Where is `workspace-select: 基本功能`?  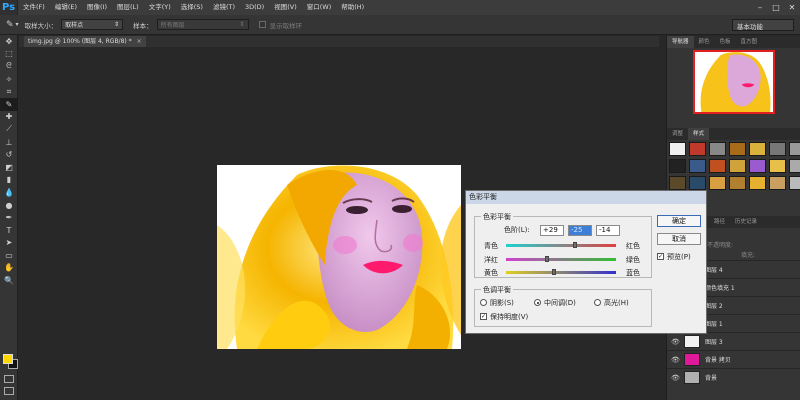
workspace-select: 基本功能 is located at coordinates (763, 25).